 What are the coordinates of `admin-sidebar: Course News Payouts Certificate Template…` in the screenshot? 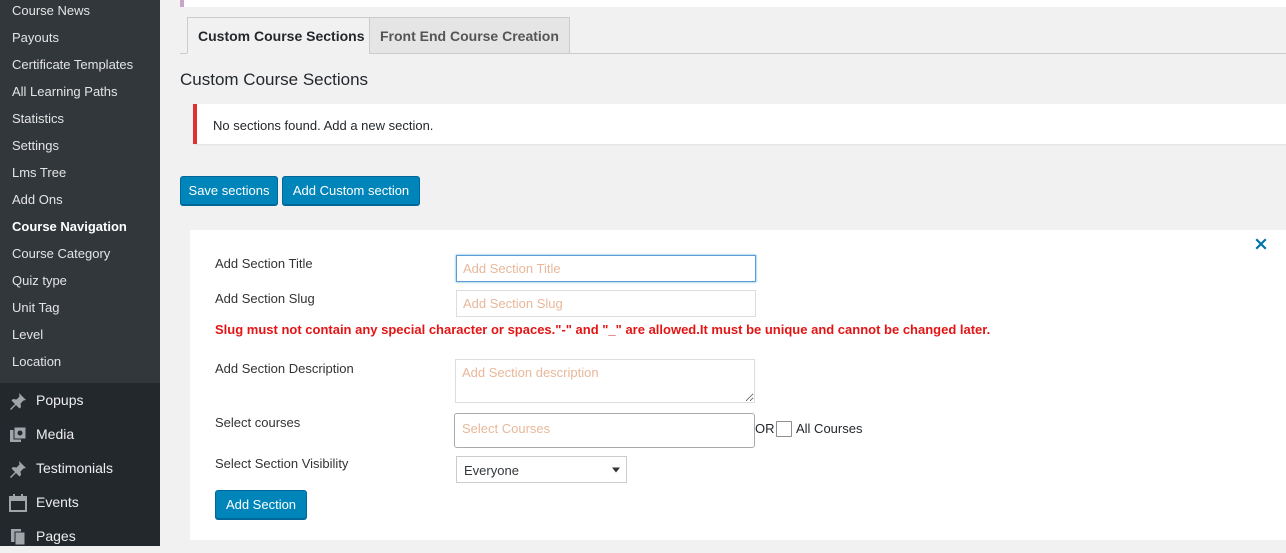 It's located at (80, 273).